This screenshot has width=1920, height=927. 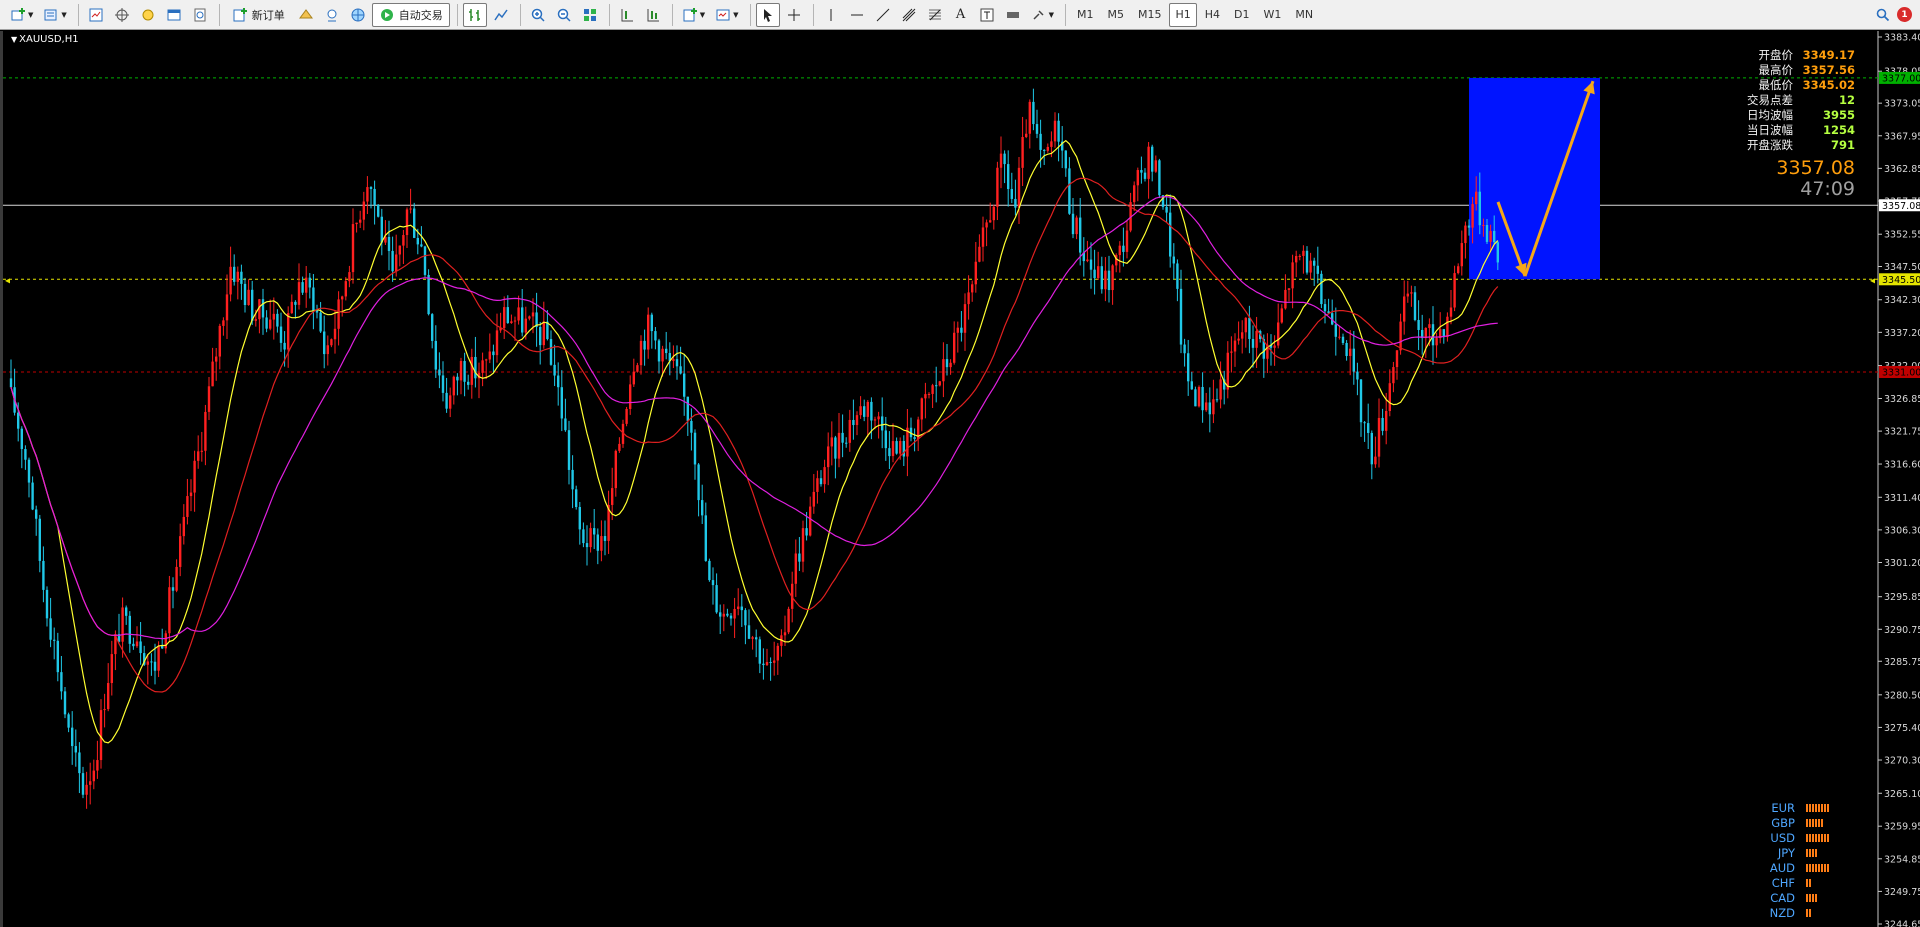 What do you see at coordinates (200, 15) in the screenshot?
I see `strategy-tester-button` at bounding box center [200, 15].